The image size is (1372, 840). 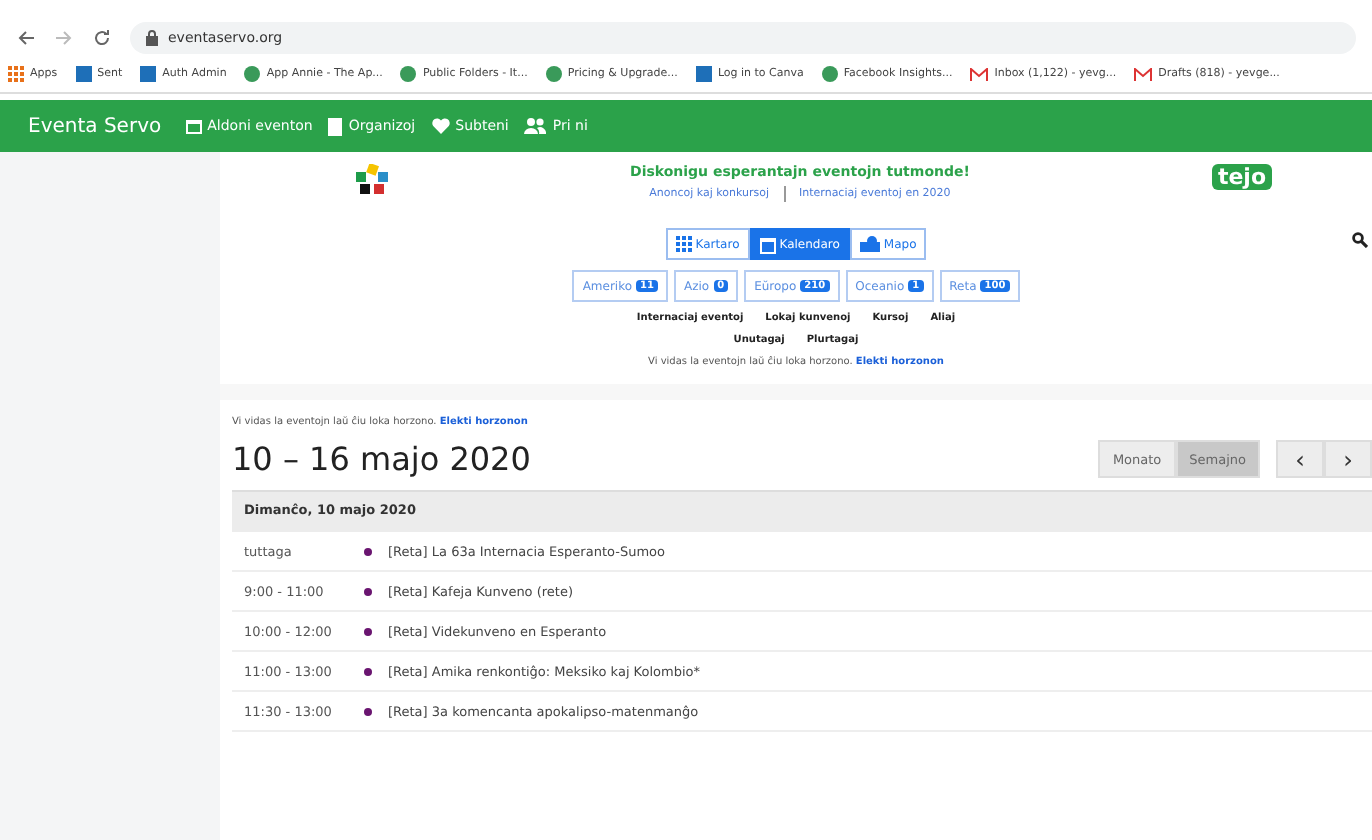 I want to click on reload-icon, so click(x=102, y=38).